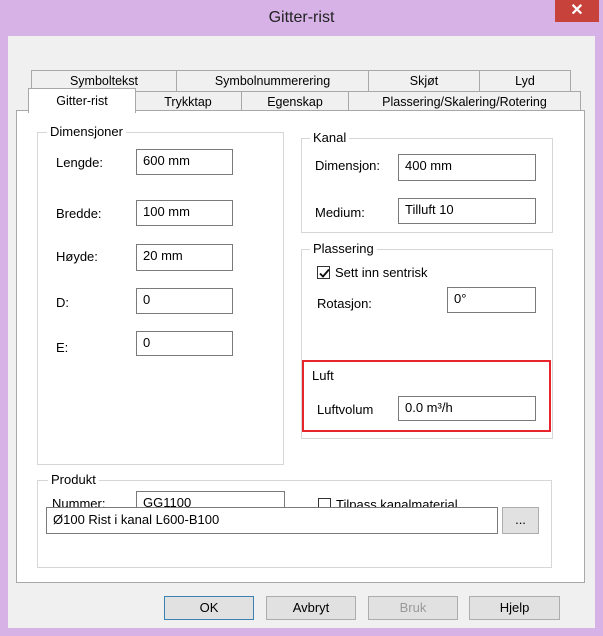 This screenshot has width=603, height=636. What do you see at coordinates (184, 343) in the screenshot?
I see `e-field: 0` at bounding box center [184, 343].